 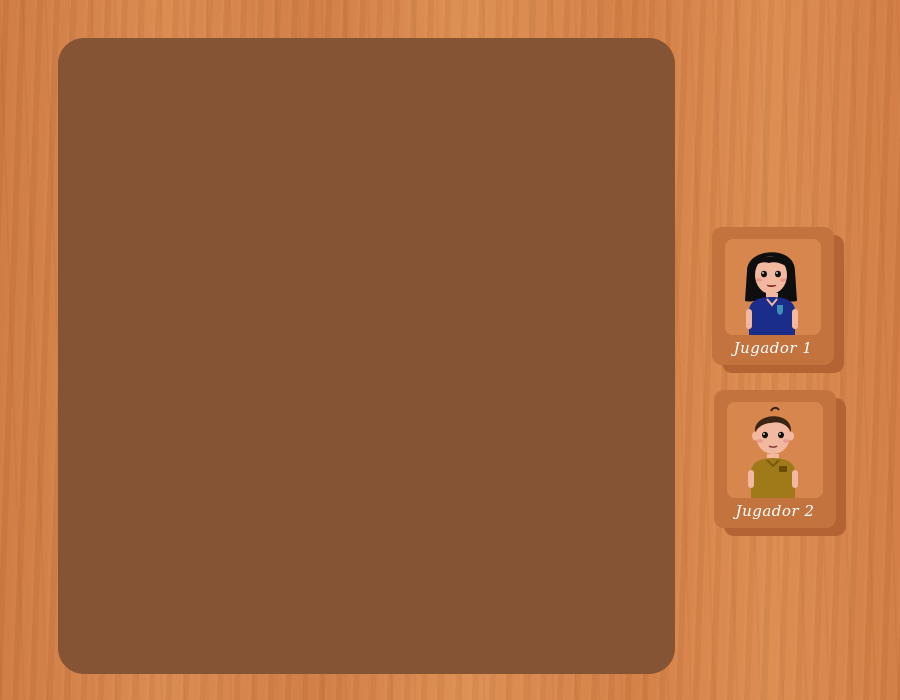 I want to click on player-card-face: Jugador 1, so click(x=773, y=296).